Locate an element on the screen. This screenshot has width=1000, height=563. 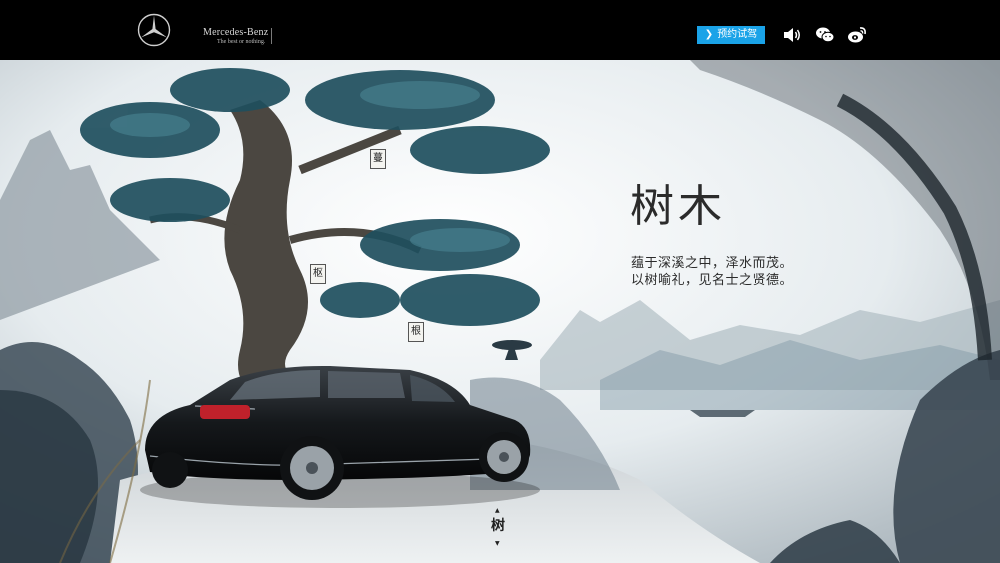
hotspot-vine: 蔓 is located at coordinates (378, 159).